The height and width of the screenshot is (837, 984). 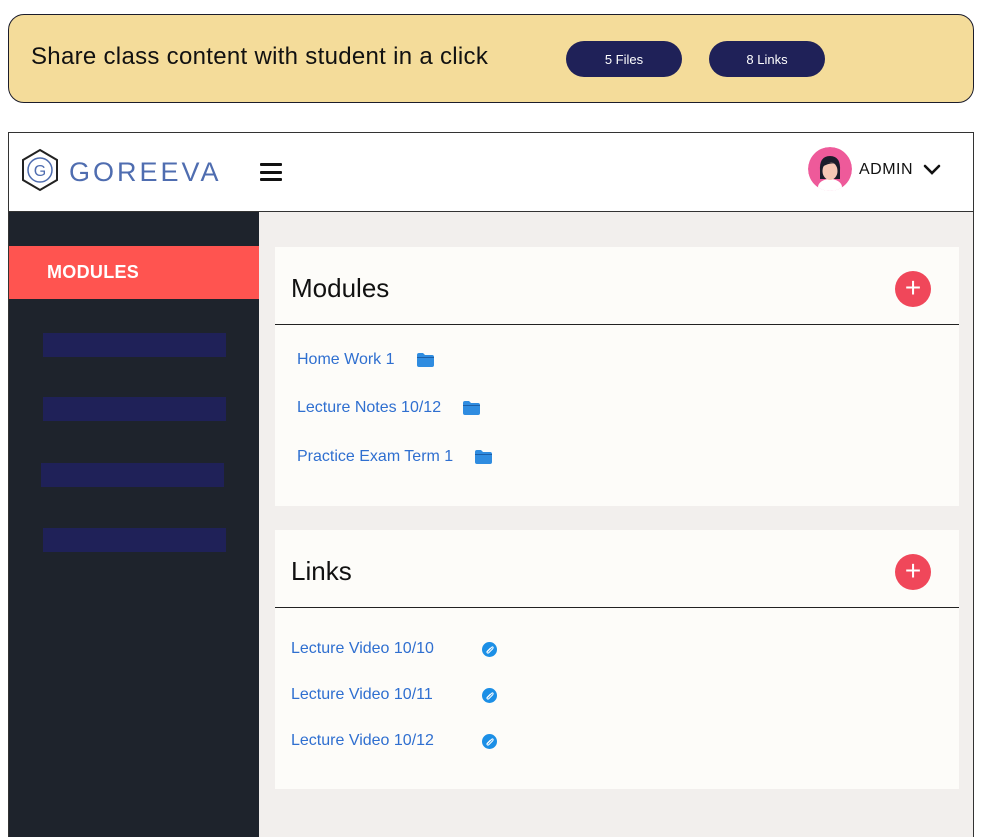 I want to click on link-item: Lecture Video 10/12, so click(x=394, y=741).